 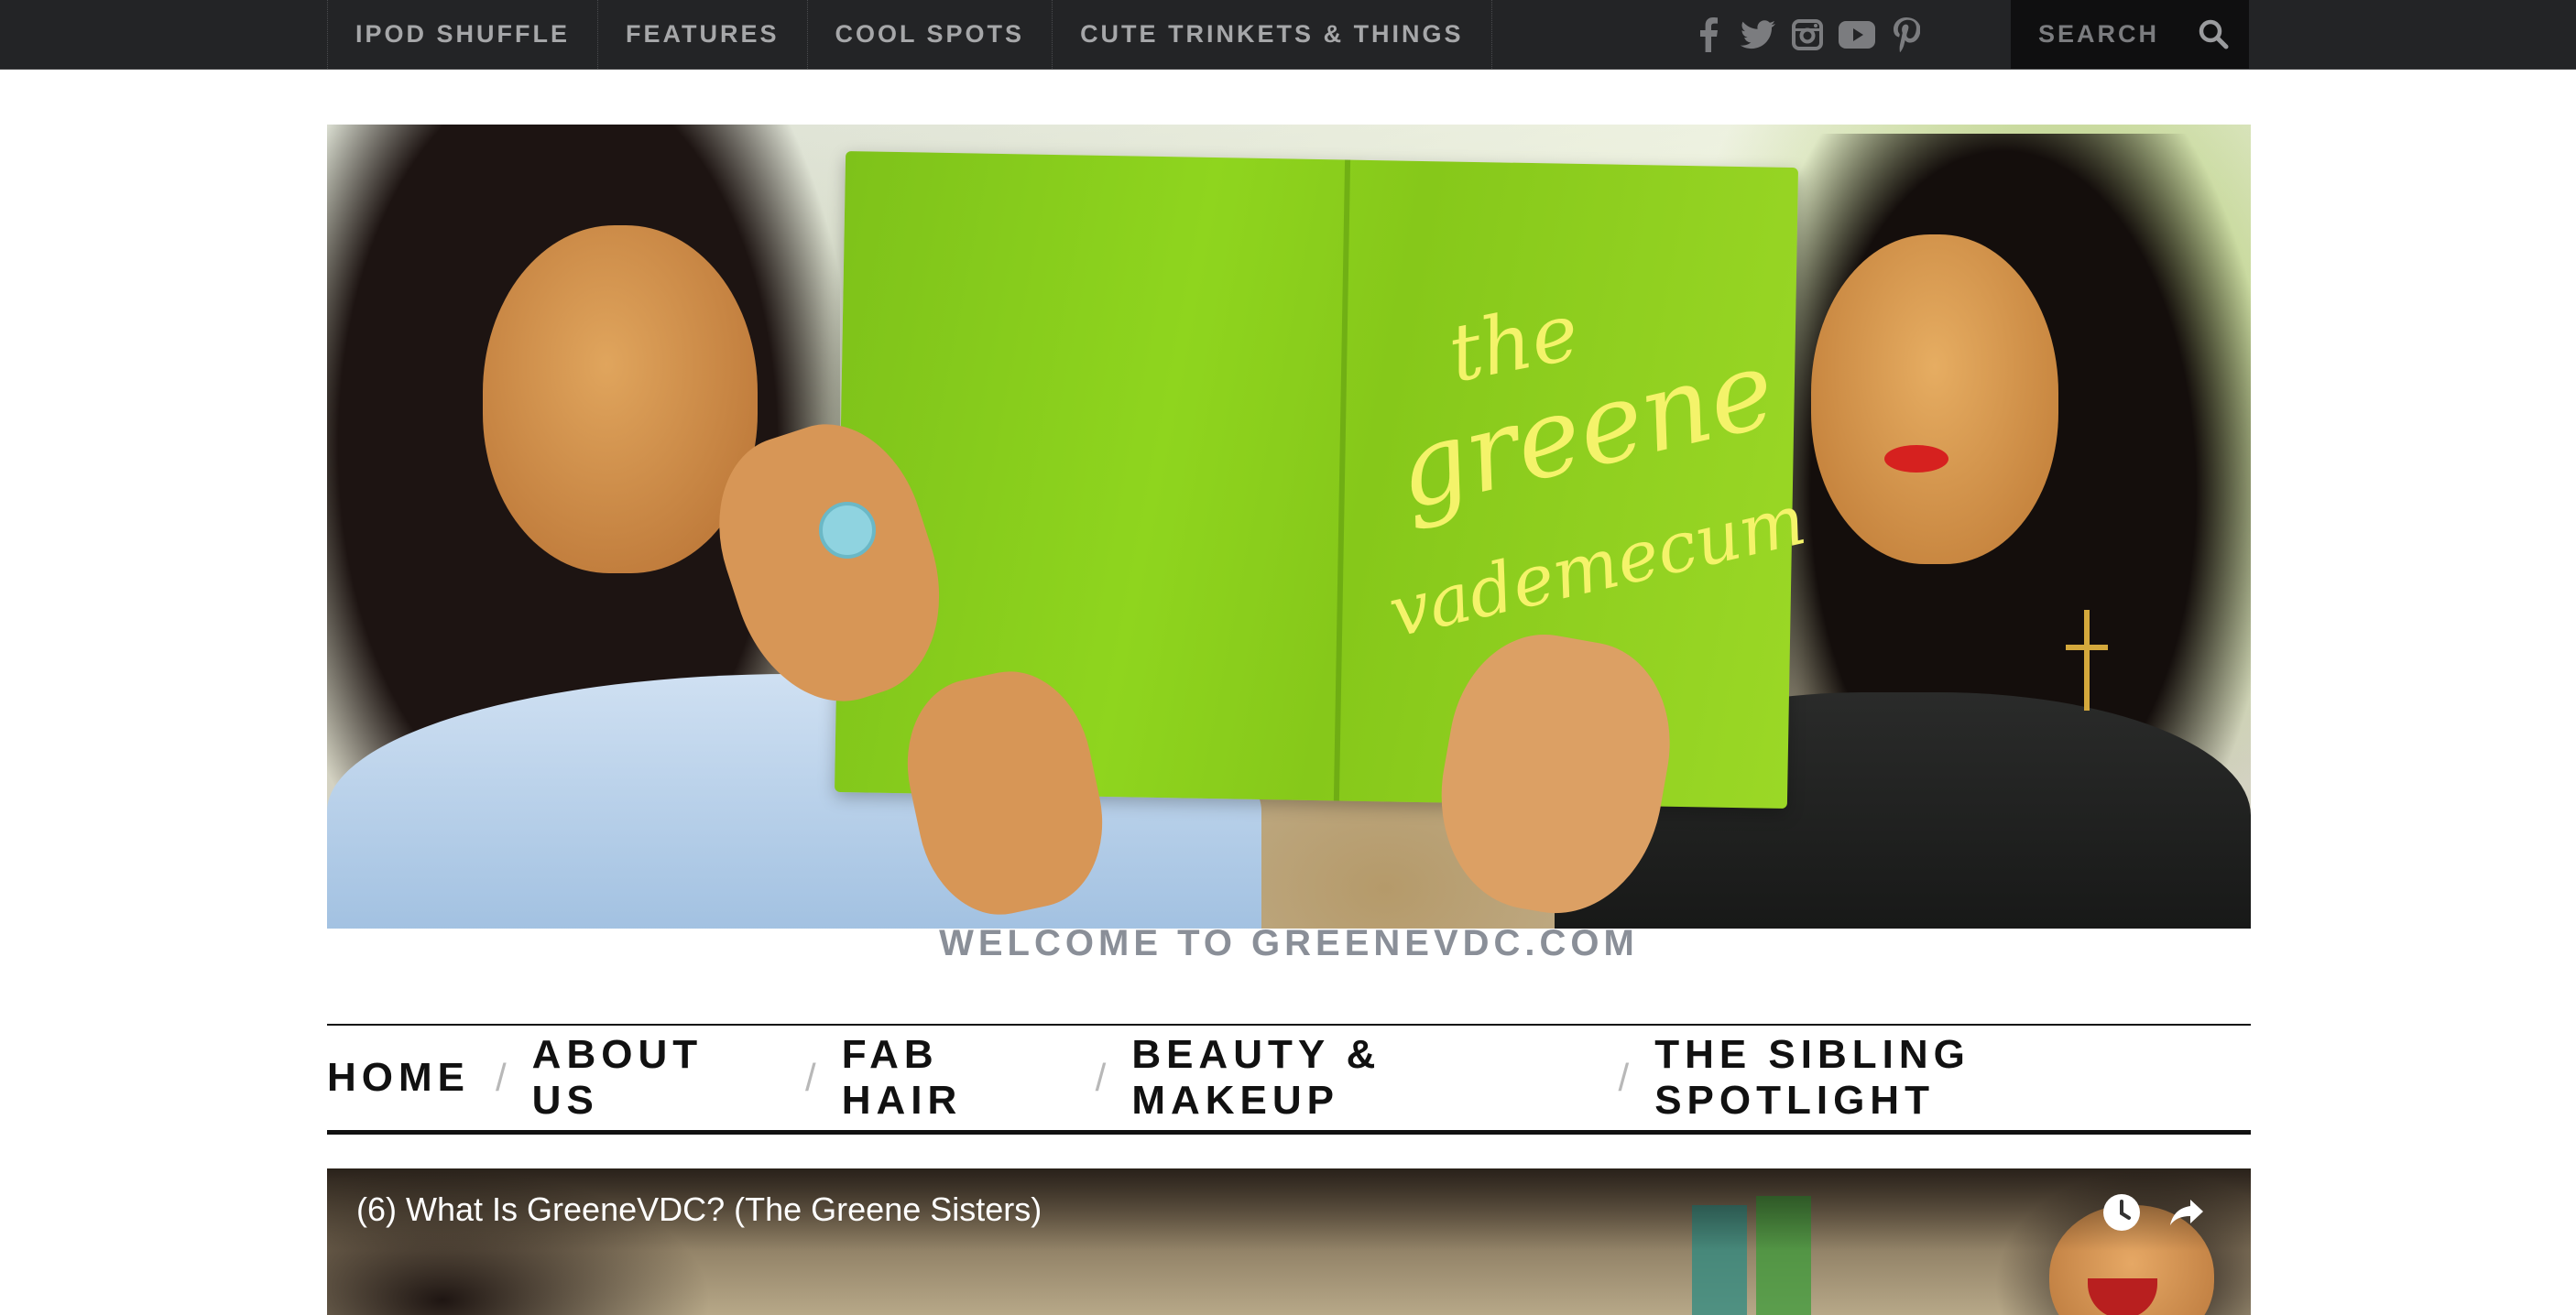 I want to click on site-tagline: WELCOME TO GREENEVDC.COM, so click(x=1289, y=943).